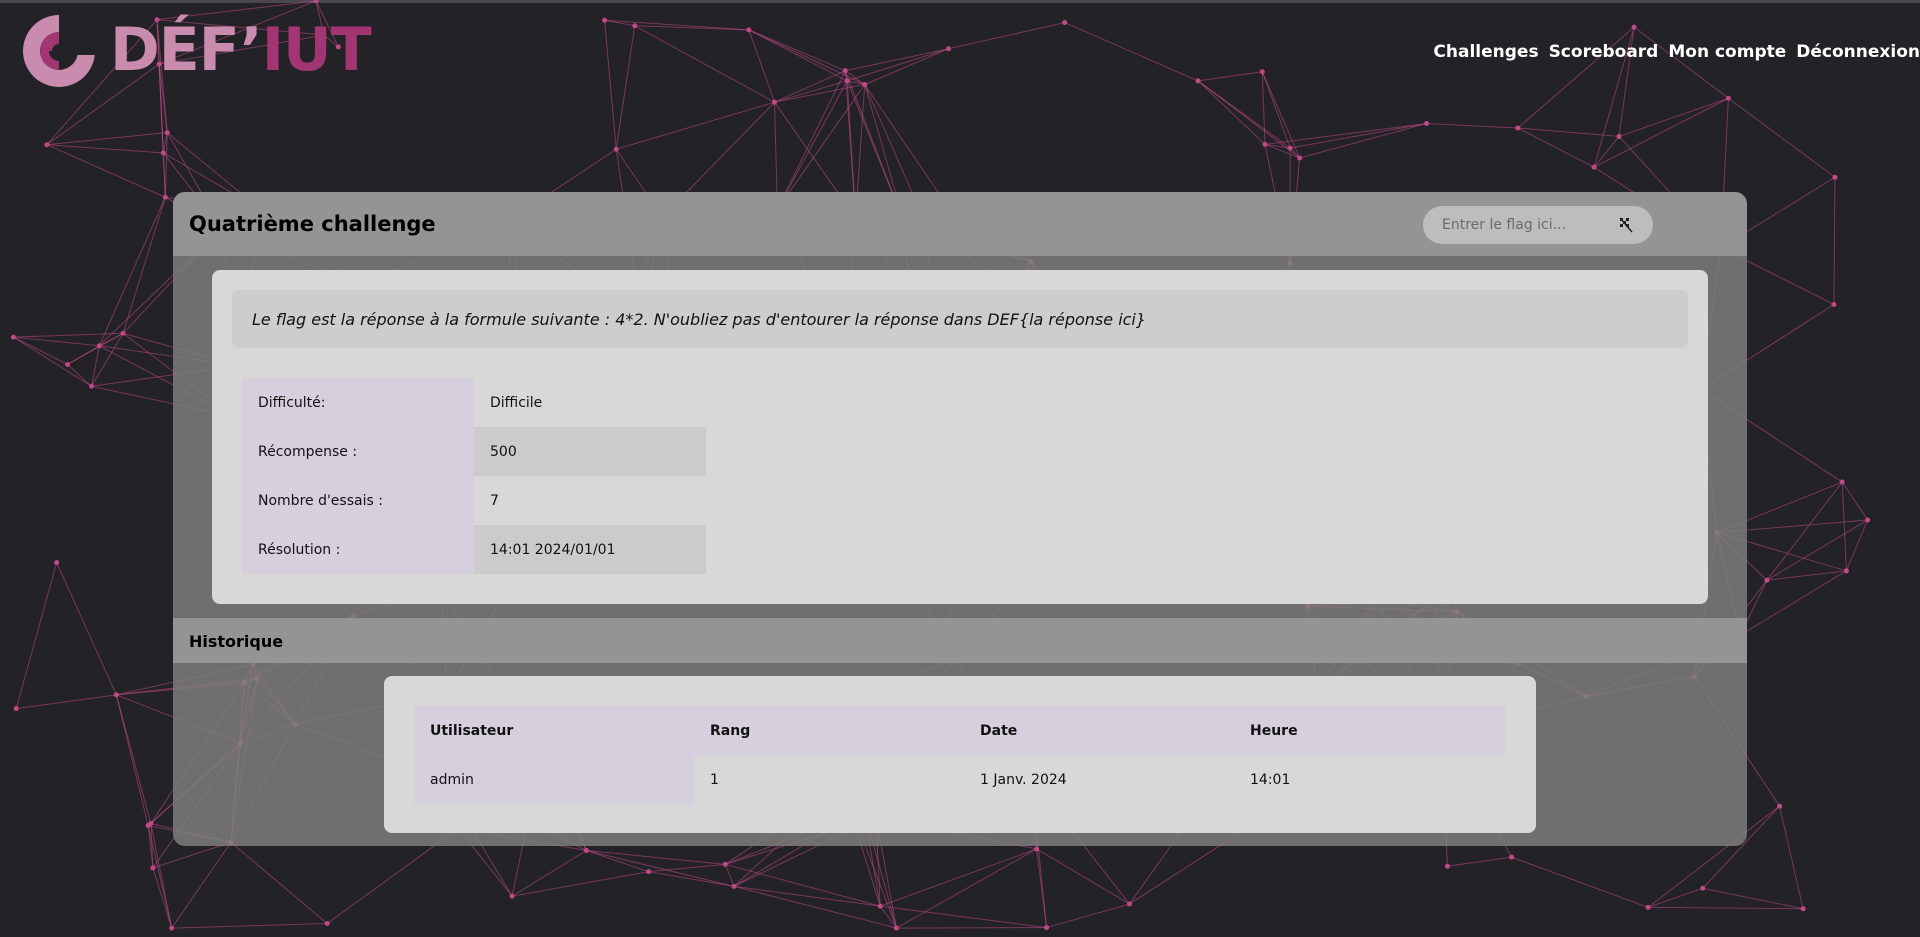  What do you see at coordinates (358, 500) in the screenshot?
I see `info-key: Nombre d'essais :` at bounding box center [358, 500].